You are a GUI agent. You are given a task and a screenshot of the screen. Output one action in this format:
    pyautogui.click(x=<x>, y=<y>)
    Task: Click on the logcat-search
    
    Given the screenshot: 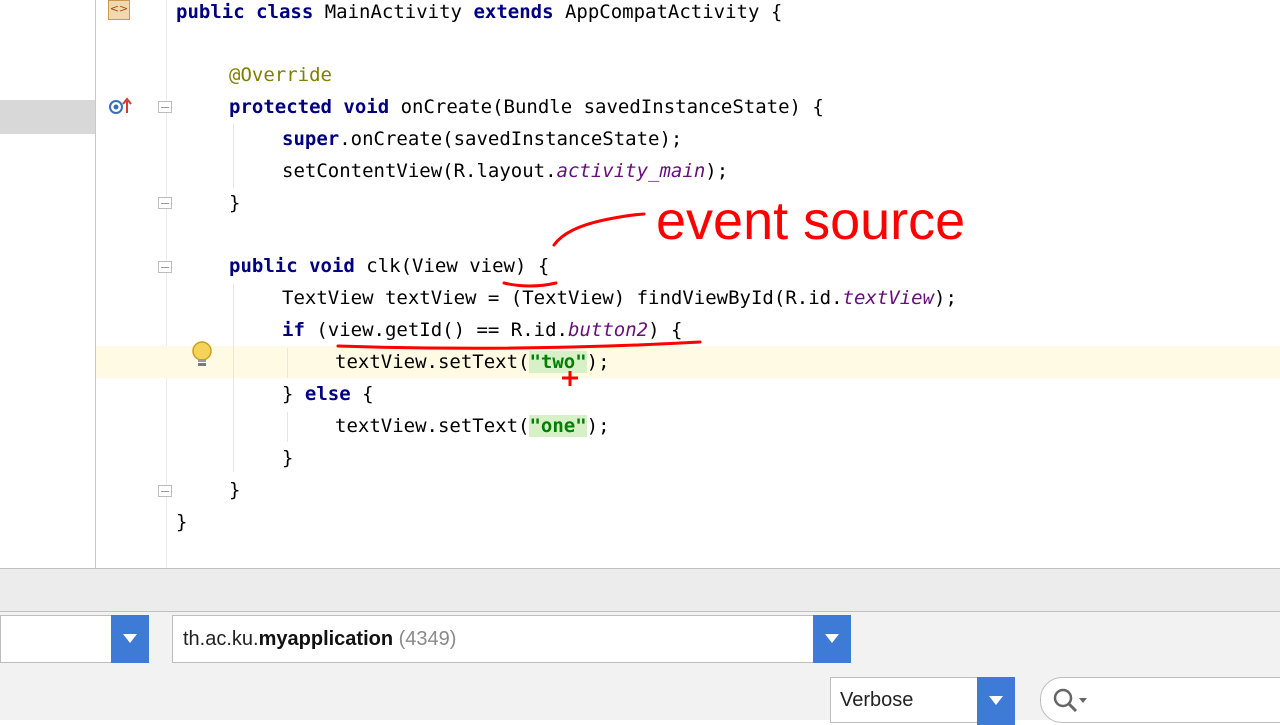 What is the action you would take?
    pyautogui.click(x=1160, y=700)
    